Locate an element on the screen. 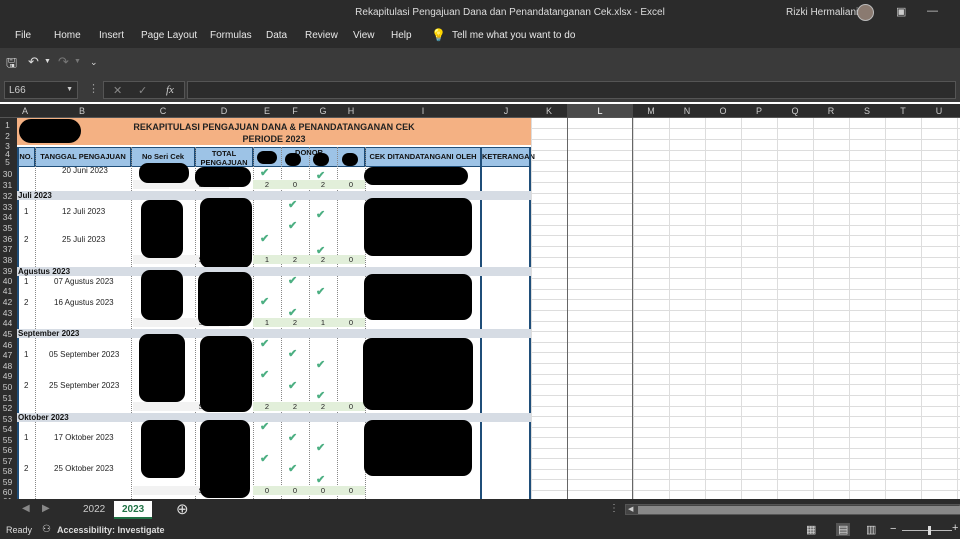  tab-file: File is located at coordinates (23, 35).